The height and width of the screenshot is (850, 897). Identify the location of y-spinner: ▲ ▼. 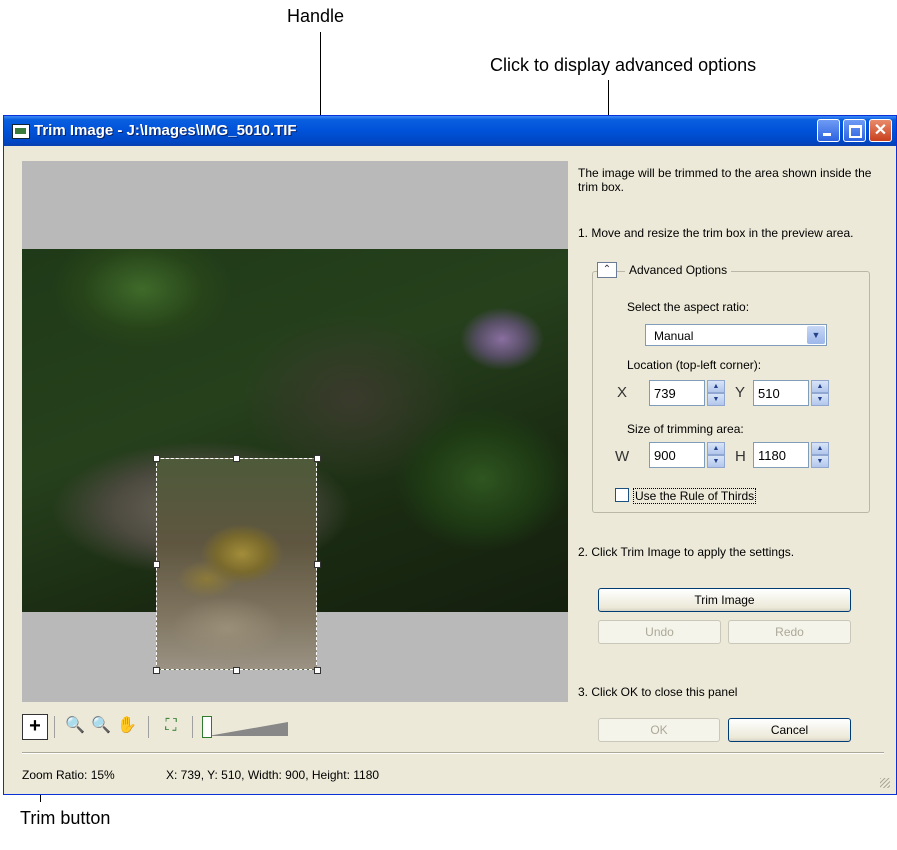
(820, 393).